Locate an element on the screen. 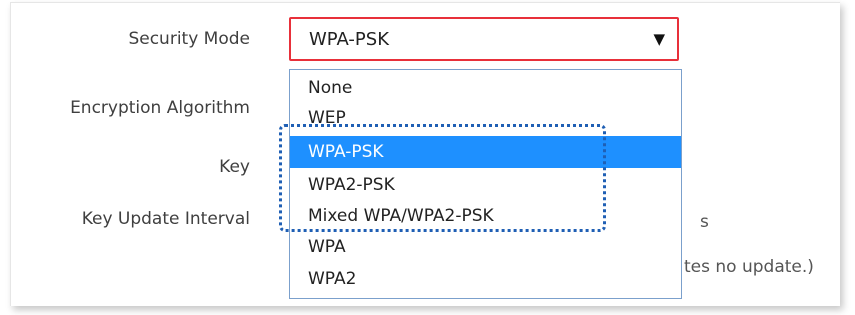 The image size is (855, 315). interval-unit: s is located at coordinates (704, 222).